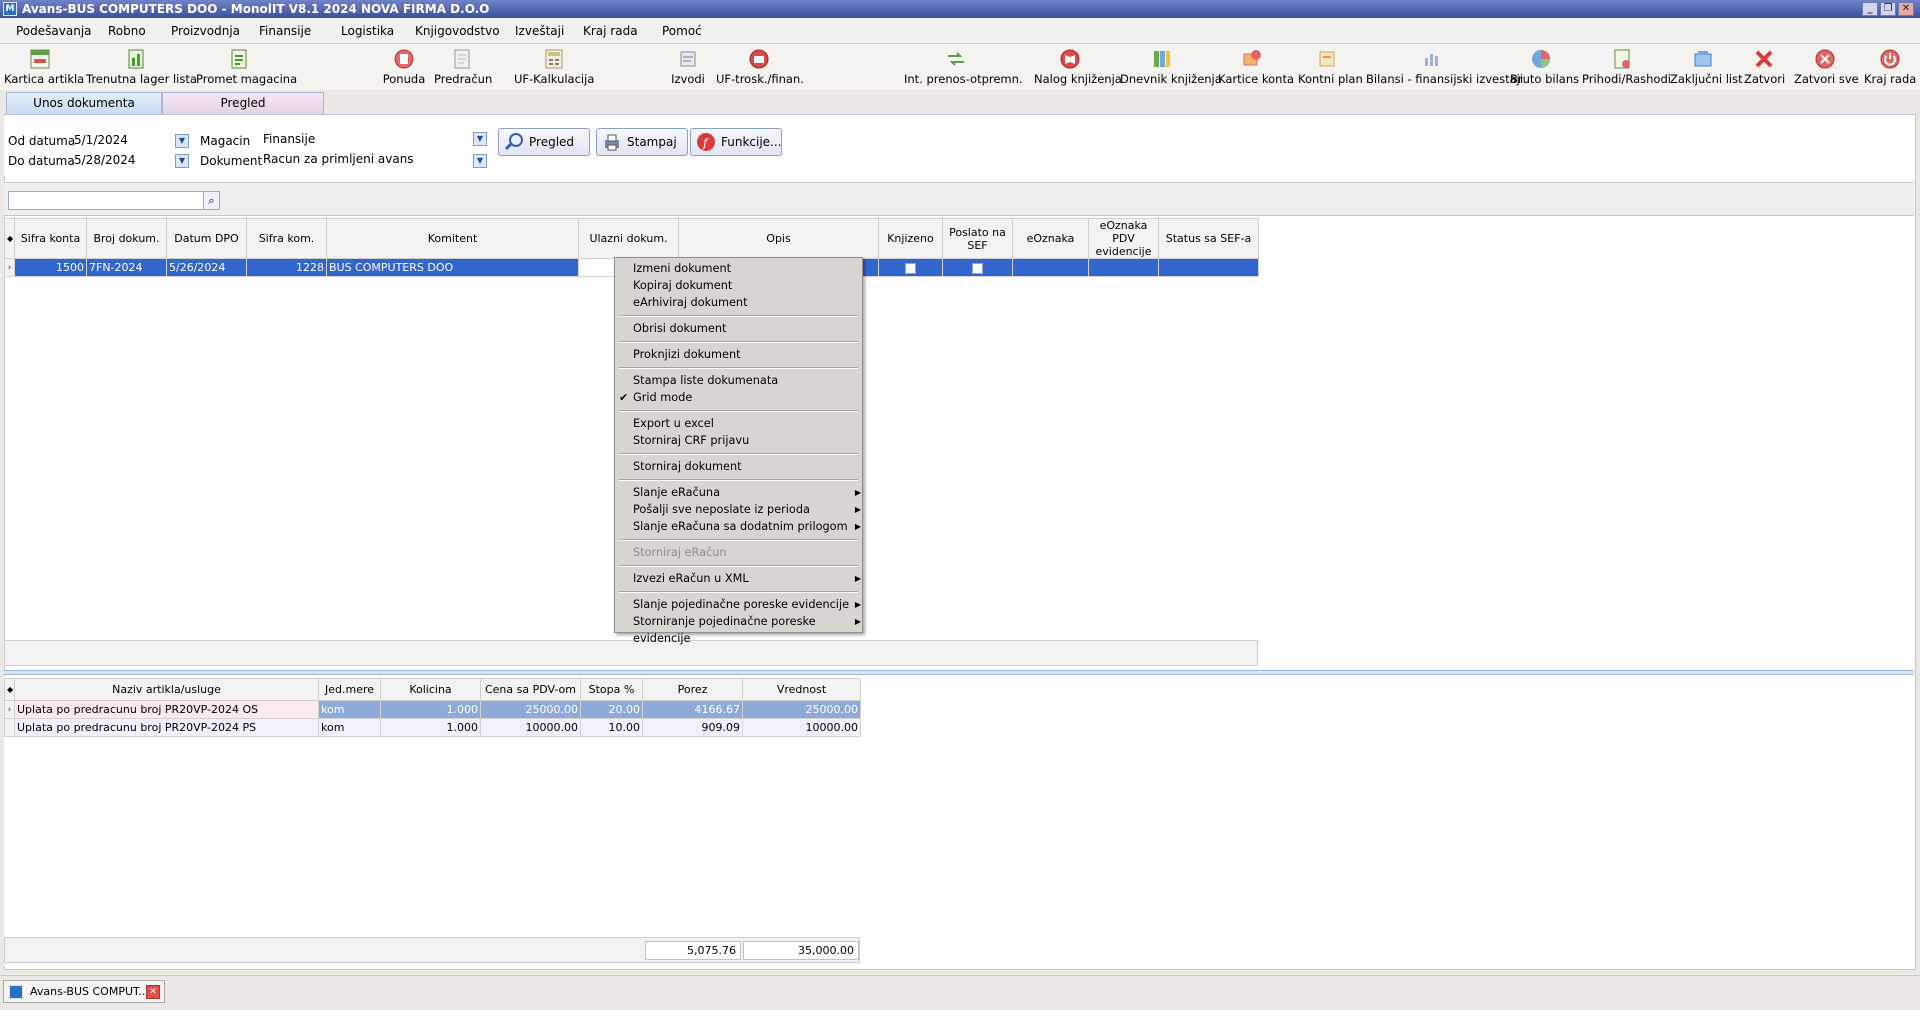 This screenshot has height=1010, width=1920. What do you see at coordinates (747, 526) in the screenshot?
I see `menu-item-slanje-sa-prilogom: Slanje eRačuna sa dodatnim prilogom ▶` at bounding box center [747, 526].